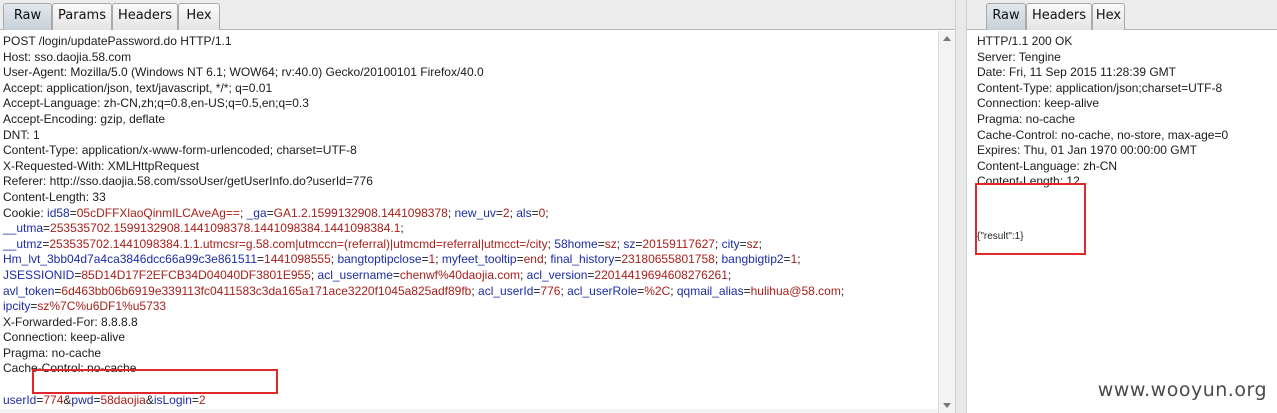 Image resolution: width=1277 pixels, height=413 pixels. Describe the element at coordinates (423, 42) in the screenshot. I see `request-line: POST /login/updatePassword.do HTTP/1.1` at that location.